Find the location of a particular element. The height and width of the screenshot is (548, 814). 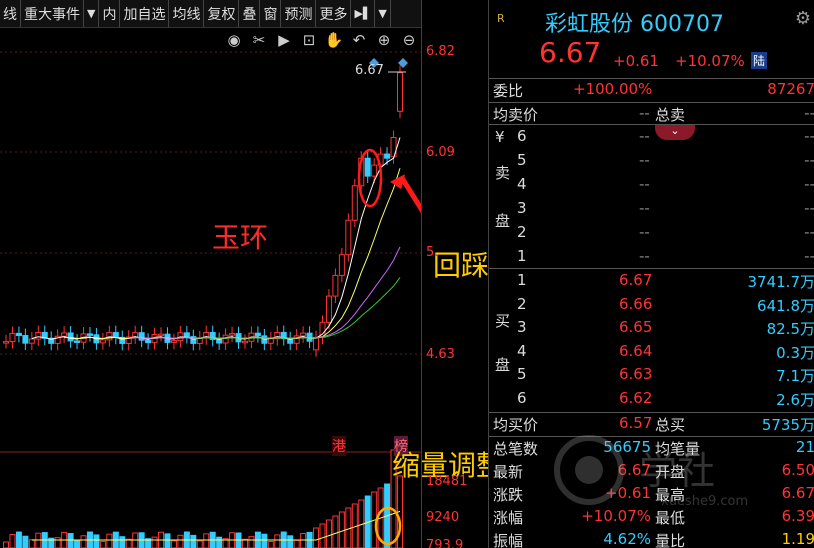

buy-level-row: 3 6.65 82.5万 is located at coordinates (651, 329).